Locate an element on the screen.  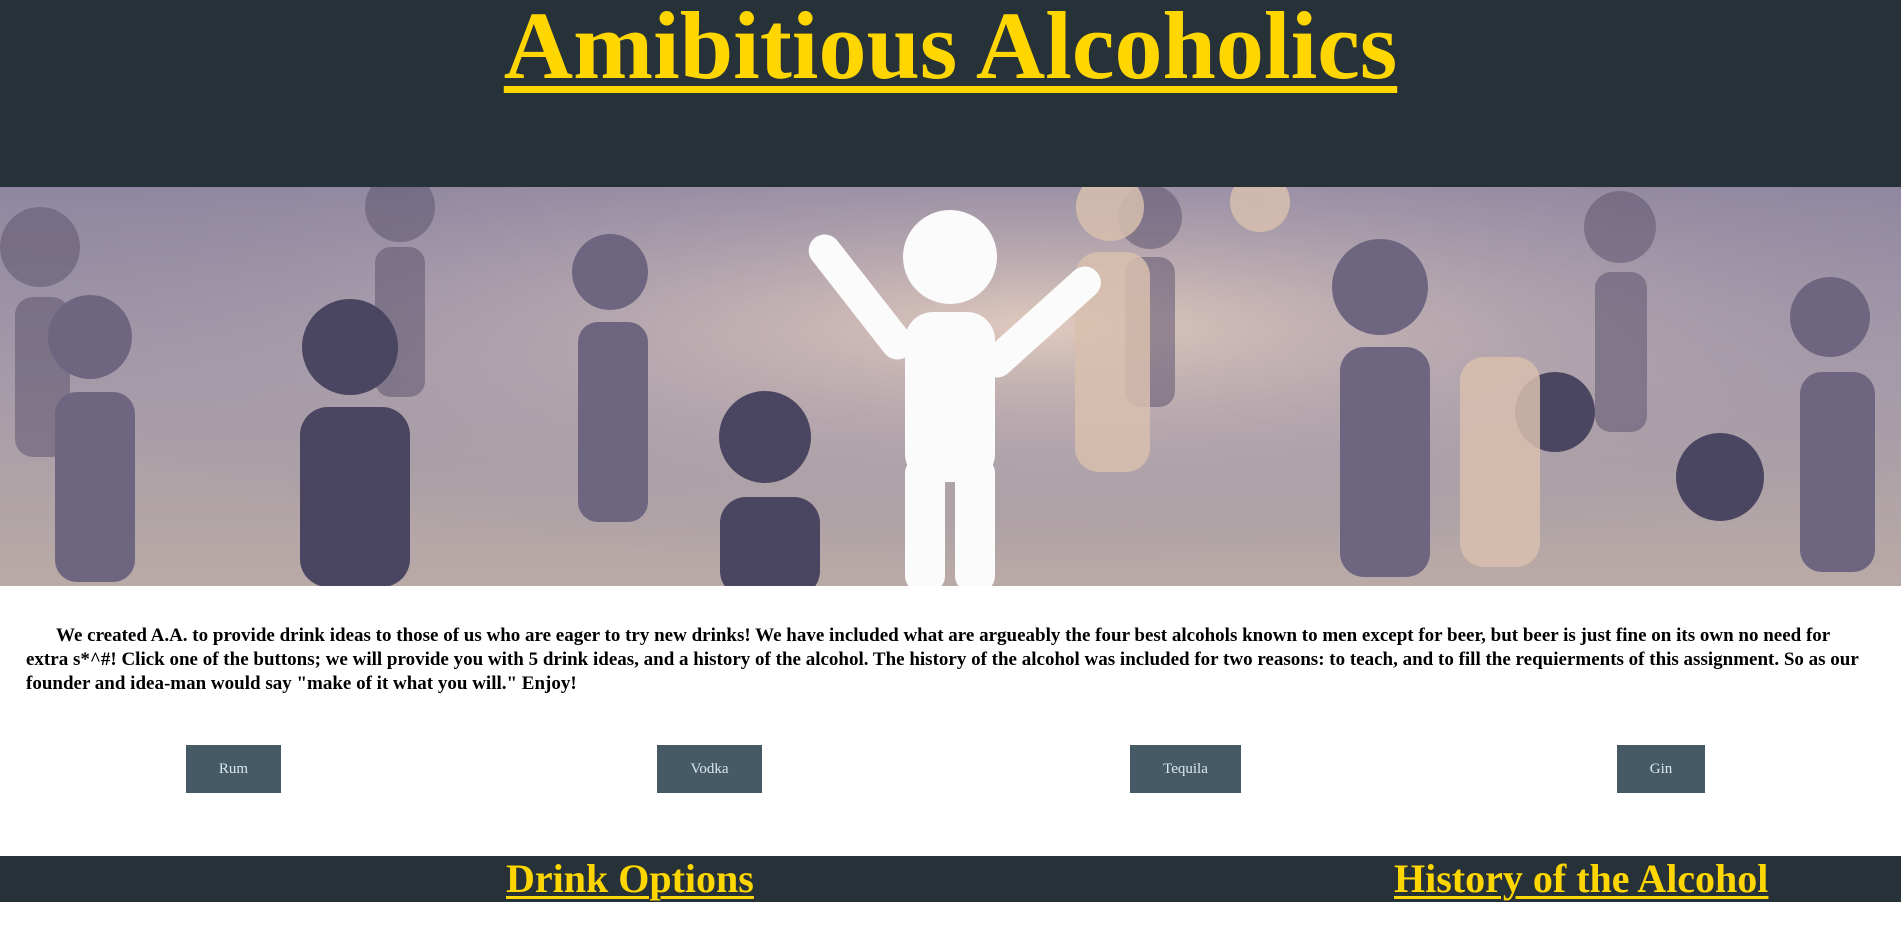
tequila-button: Tequila is located at coordinates (1185, 769).